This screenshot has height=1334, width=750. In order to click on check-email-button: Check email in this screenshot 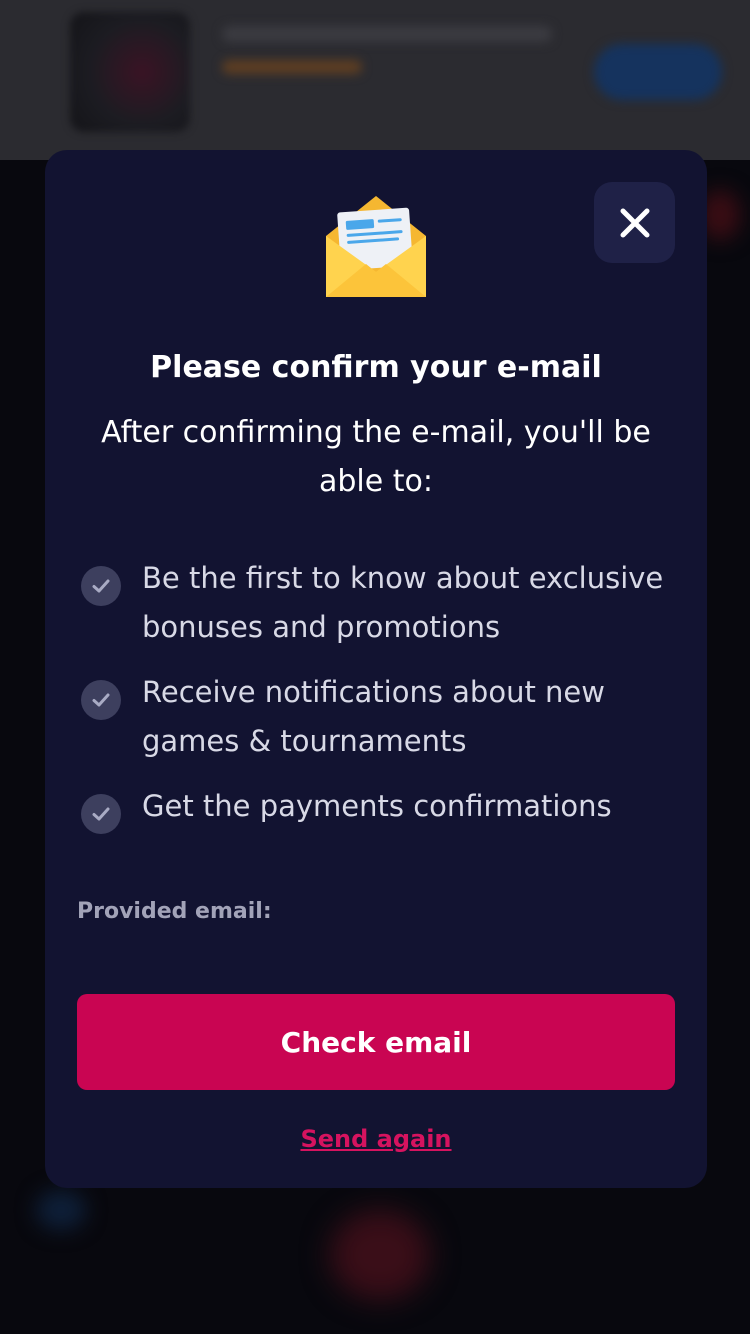, I will do `click(376, 1042)`.